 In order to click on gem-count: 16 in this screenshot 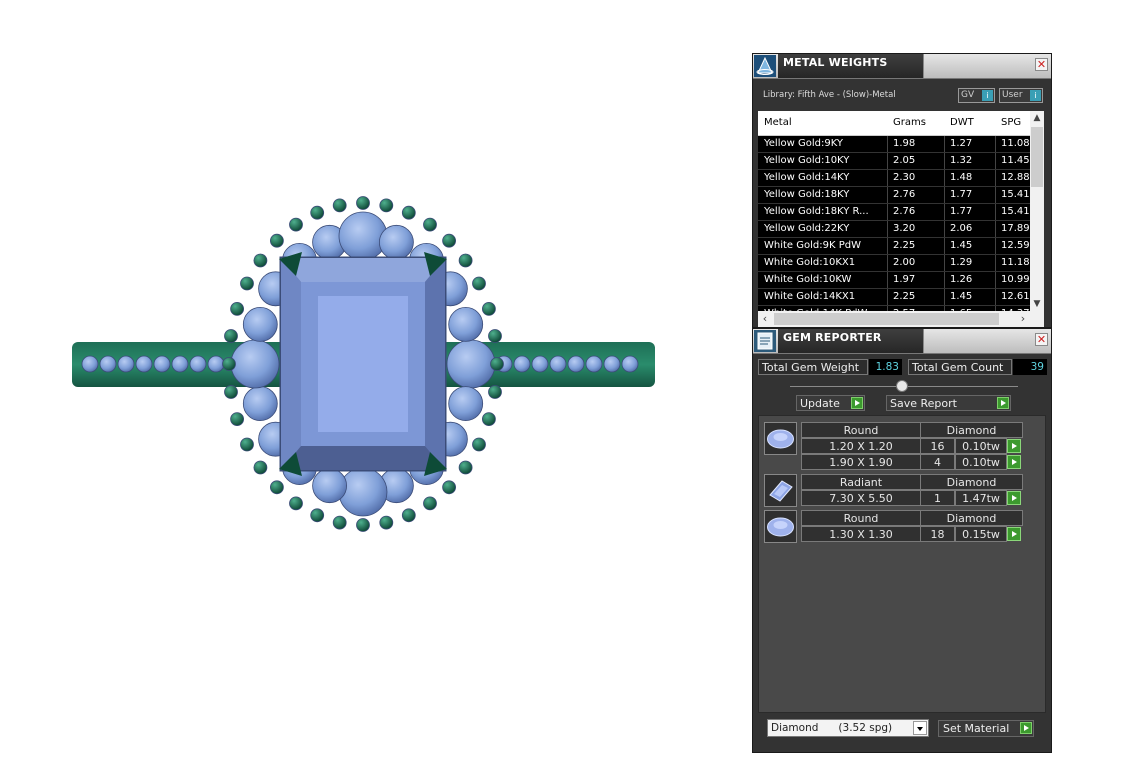, I will do `click(937, 446)`.